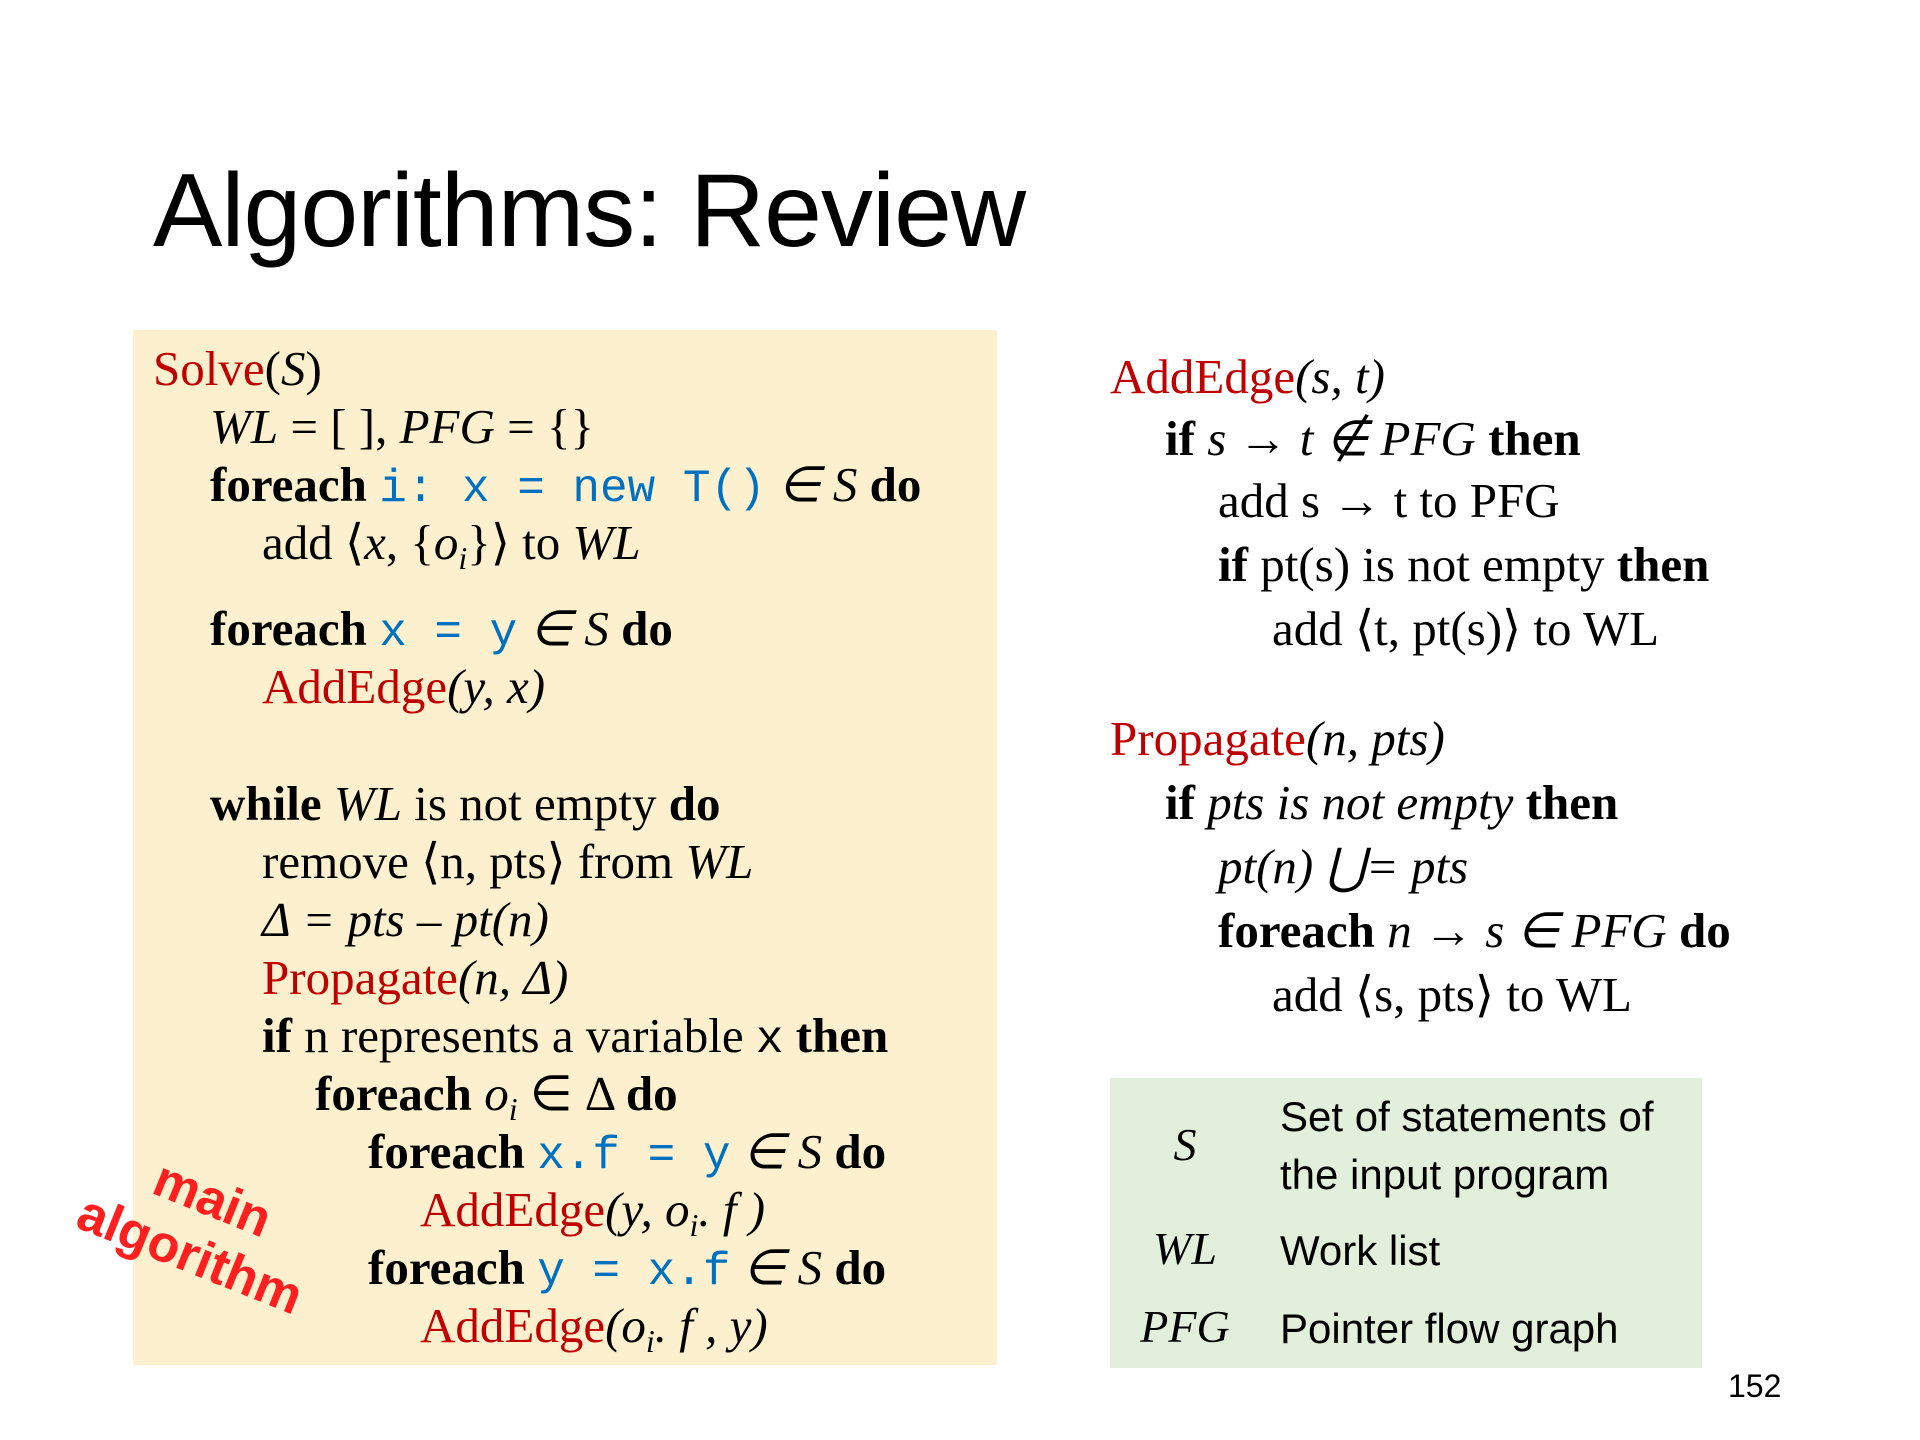 The width and height of the screenshot is (1920, 1440). I want to click on legend-symbol-s: S, so click(1185, 1144).